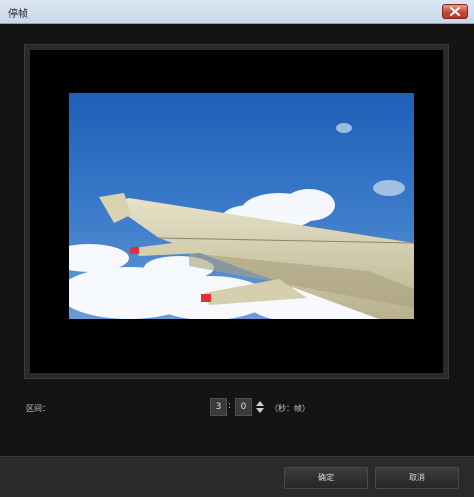 Image resolution: width=474 pixels, height=497 pixels. Describe the element at coordinates (38, 408) in the screenshot. I see `interval-label: 区间：` at that location.